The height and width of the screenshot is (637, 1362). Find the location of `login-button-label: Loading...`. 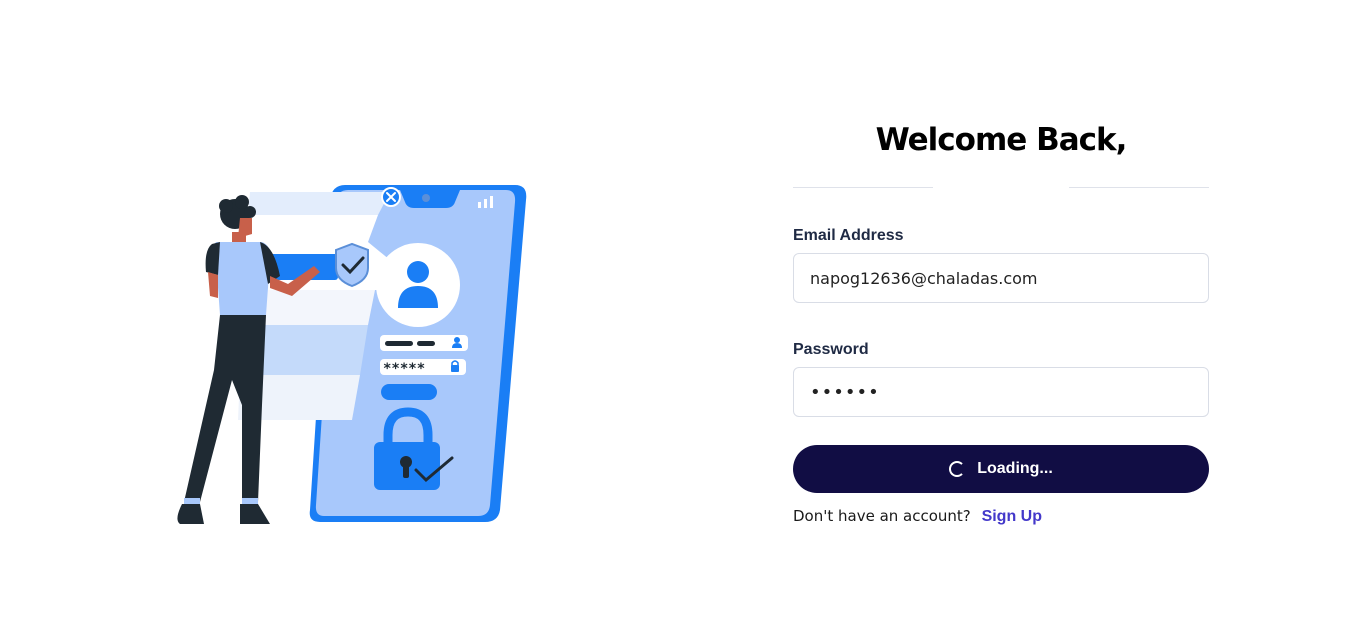

login-button-label: Loading... is located at coordinates (1015, 468).